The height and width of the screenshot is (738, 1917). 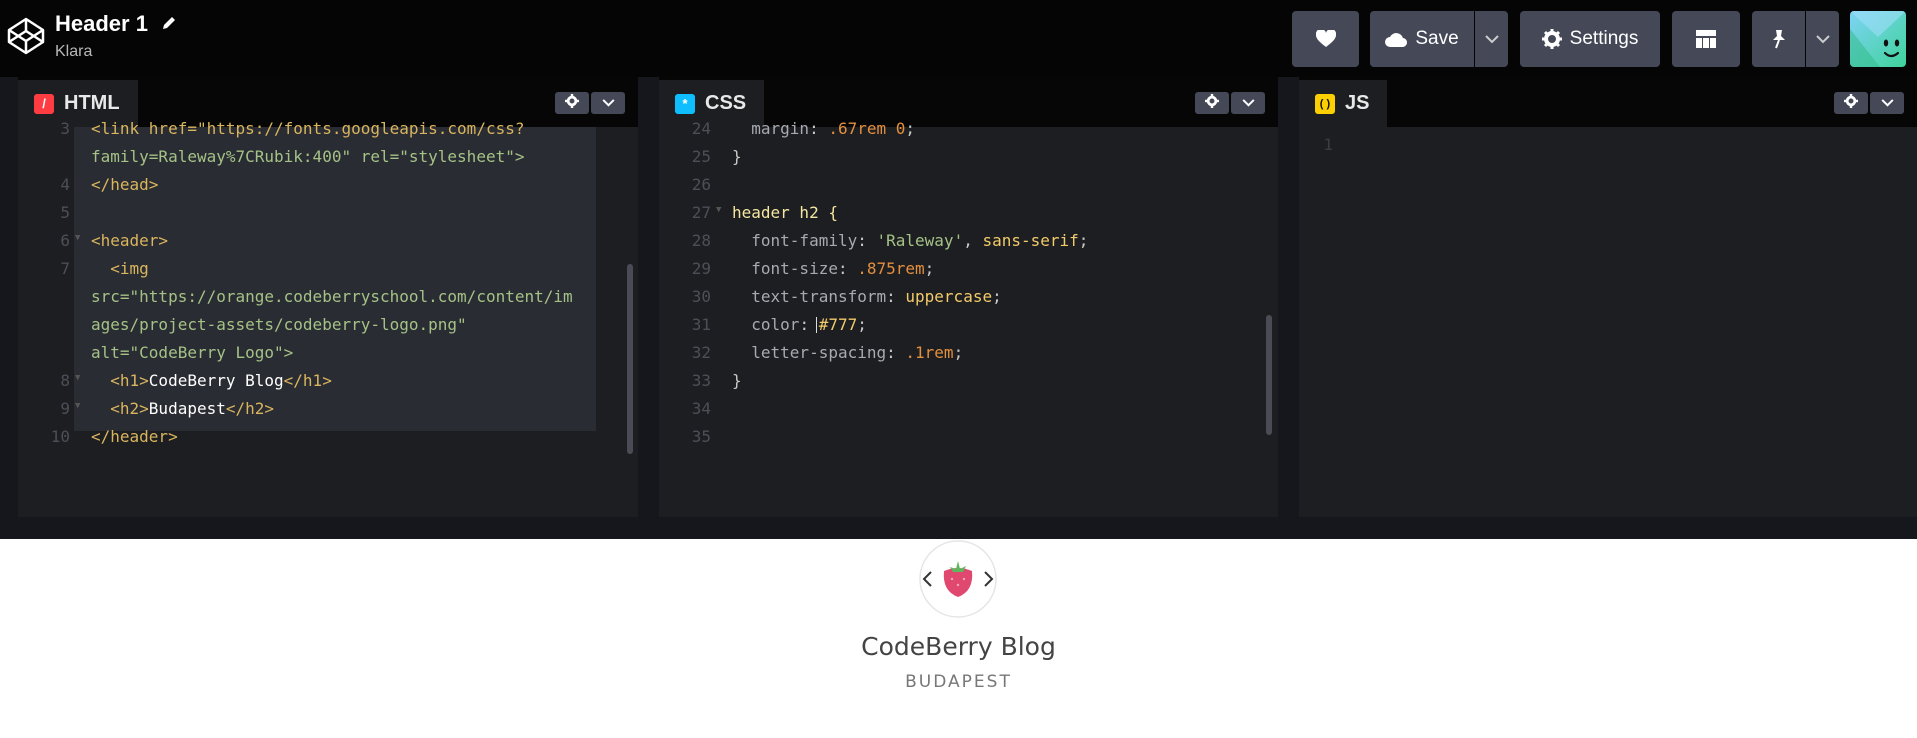 I want to click on settings-button: Settings, so click(x=1590, y=39).